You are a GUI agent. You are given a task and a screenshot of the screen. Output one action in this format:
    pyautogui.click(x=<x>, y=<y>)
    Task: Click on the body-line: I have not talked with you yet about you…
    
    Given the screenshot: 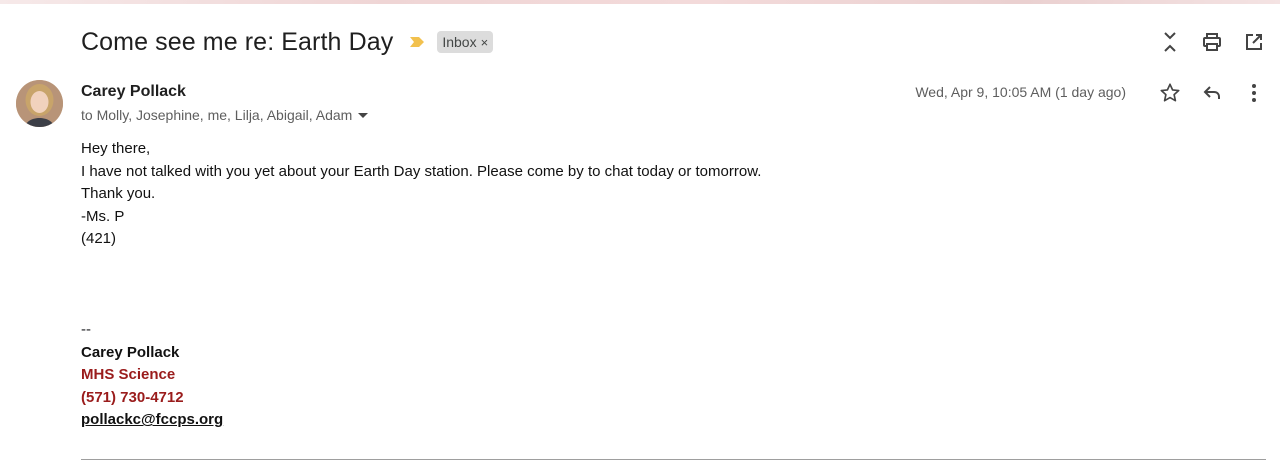 What is the action you would take?
    pyautogui.click(x=421, y=171)
    